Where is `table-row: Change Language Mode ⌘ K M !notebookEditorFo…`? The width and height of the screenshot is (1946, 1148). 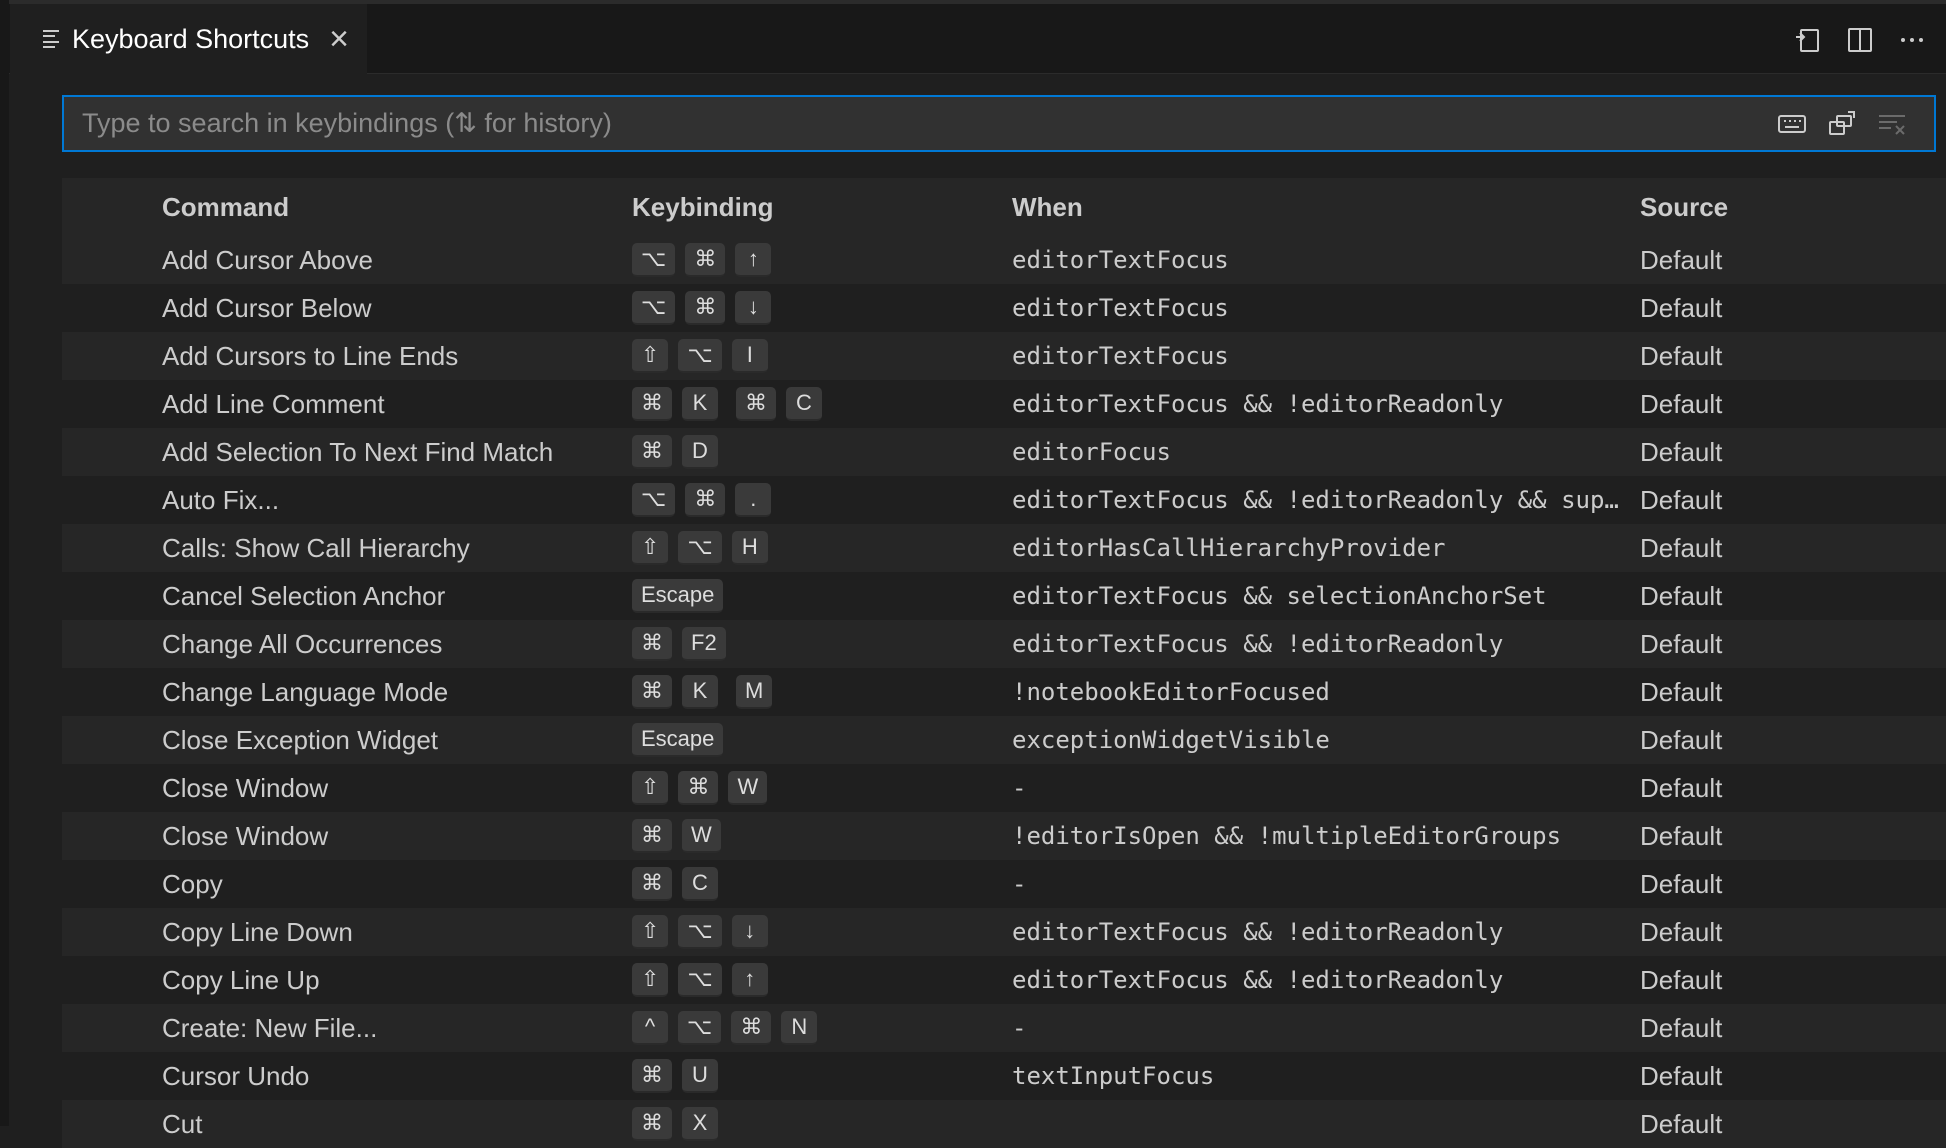 table-row: Change Language Mode ⌘ K M !notebookEditorFo… is located at coordinates (1004, 692).